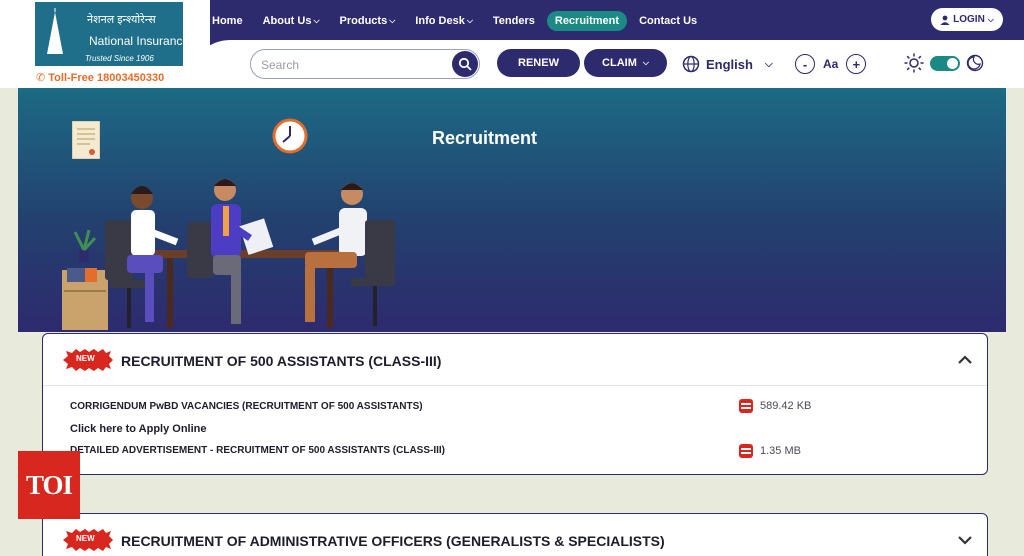 This screenshot has width=1024, height=556. I want to click on language-label: English, so click(729, 64).